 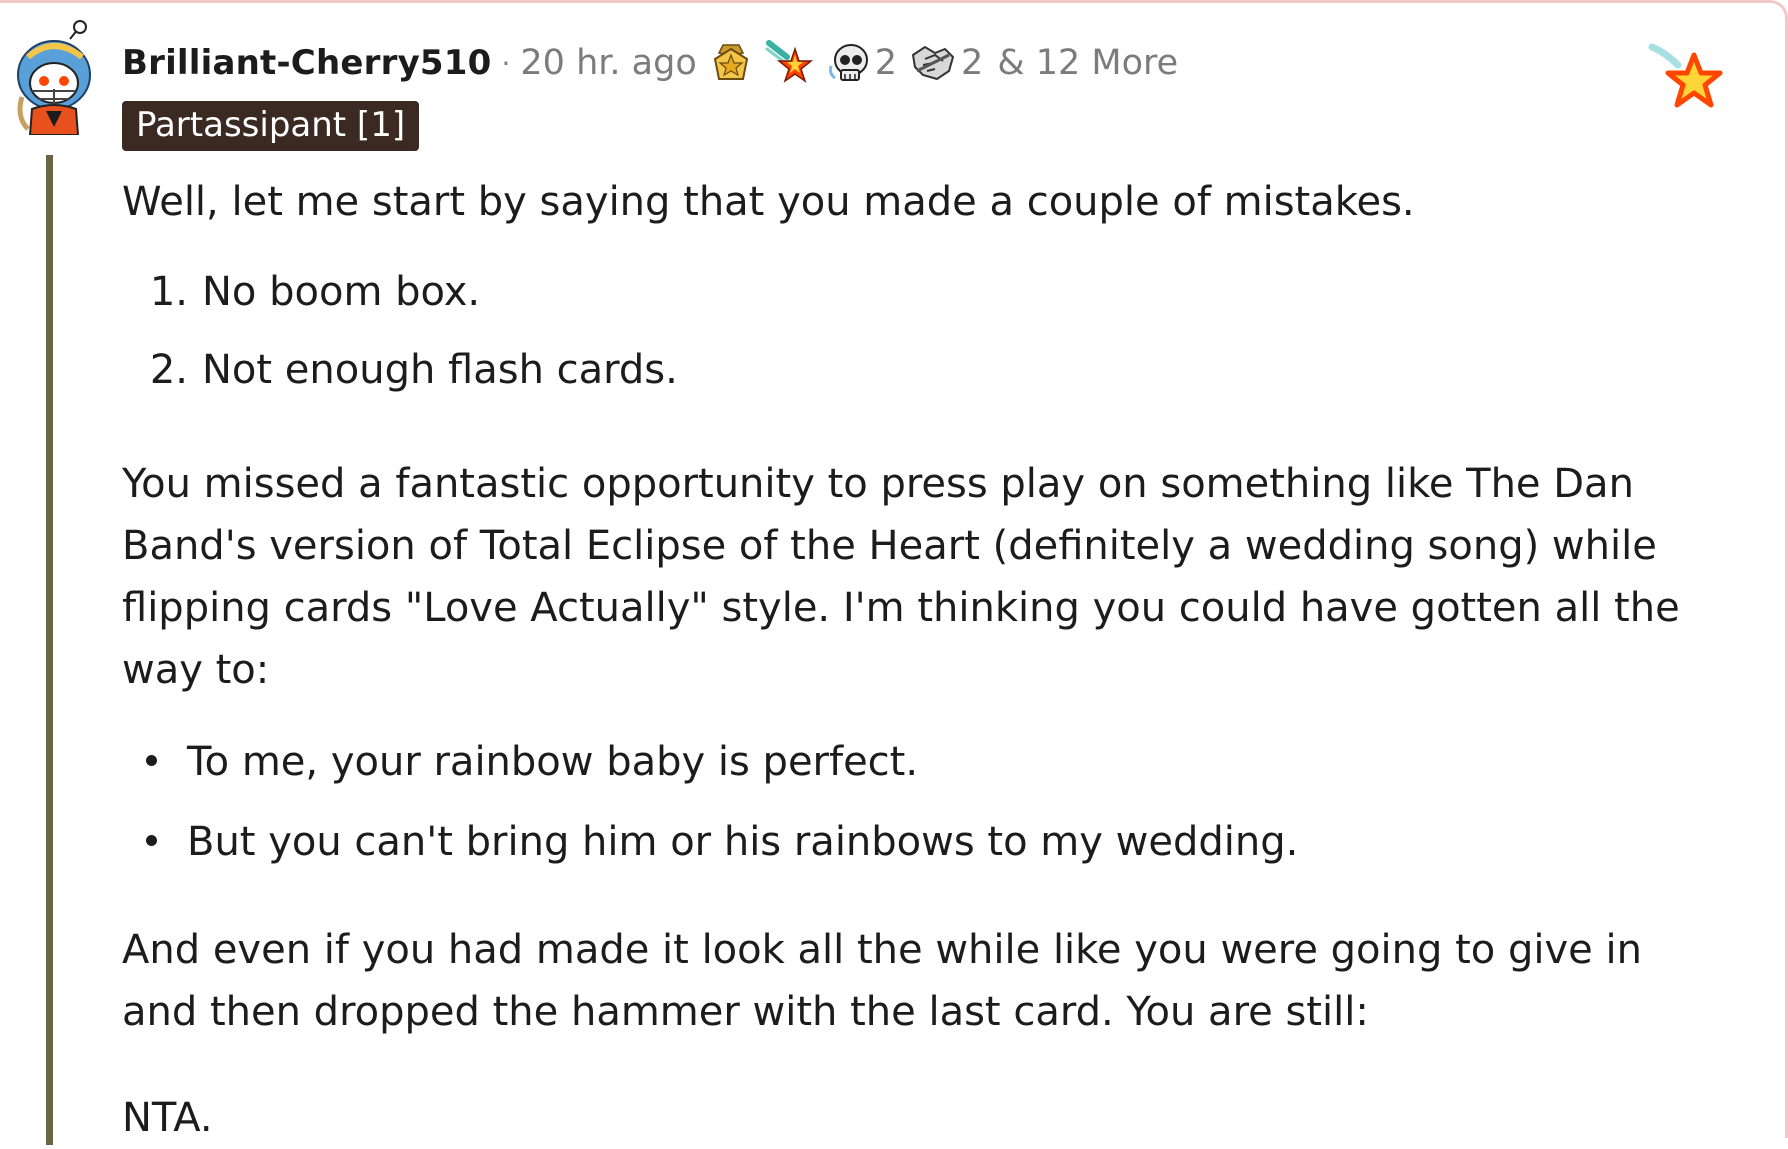 I want to click on rocket-star-icon, so click(x=789, y=61).